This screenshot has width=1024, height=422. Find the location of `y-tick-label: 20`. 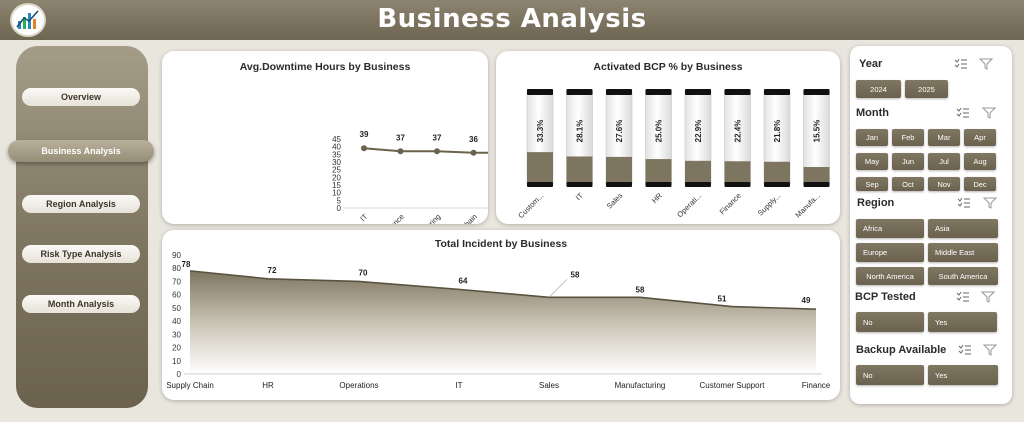

y-tick-label: 20 is located at coordinates (176, 348).